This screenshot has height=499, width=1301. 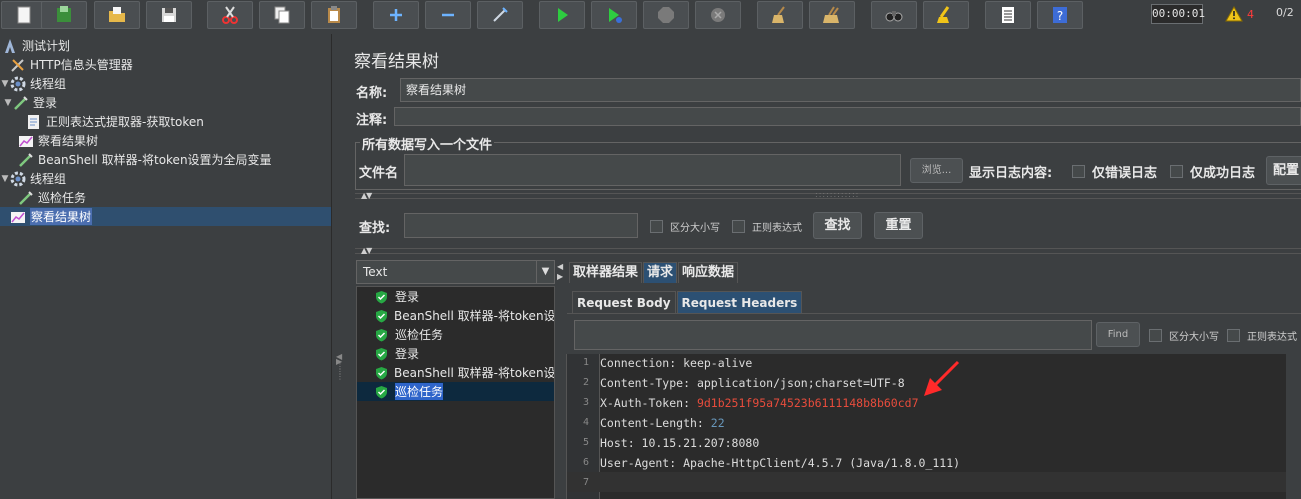 I want to click on tree-item-thread-group-2: ▼ 线程组, so click(x=165, y=178).